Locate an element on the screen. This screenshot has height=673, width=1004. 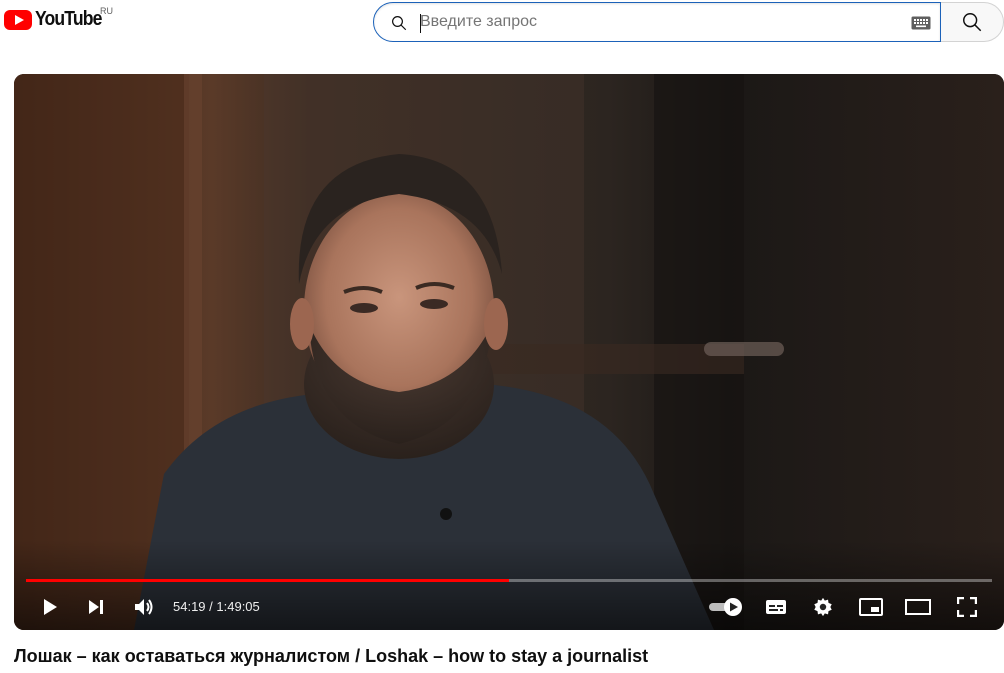
next-button is located at coordinates (96, 607).